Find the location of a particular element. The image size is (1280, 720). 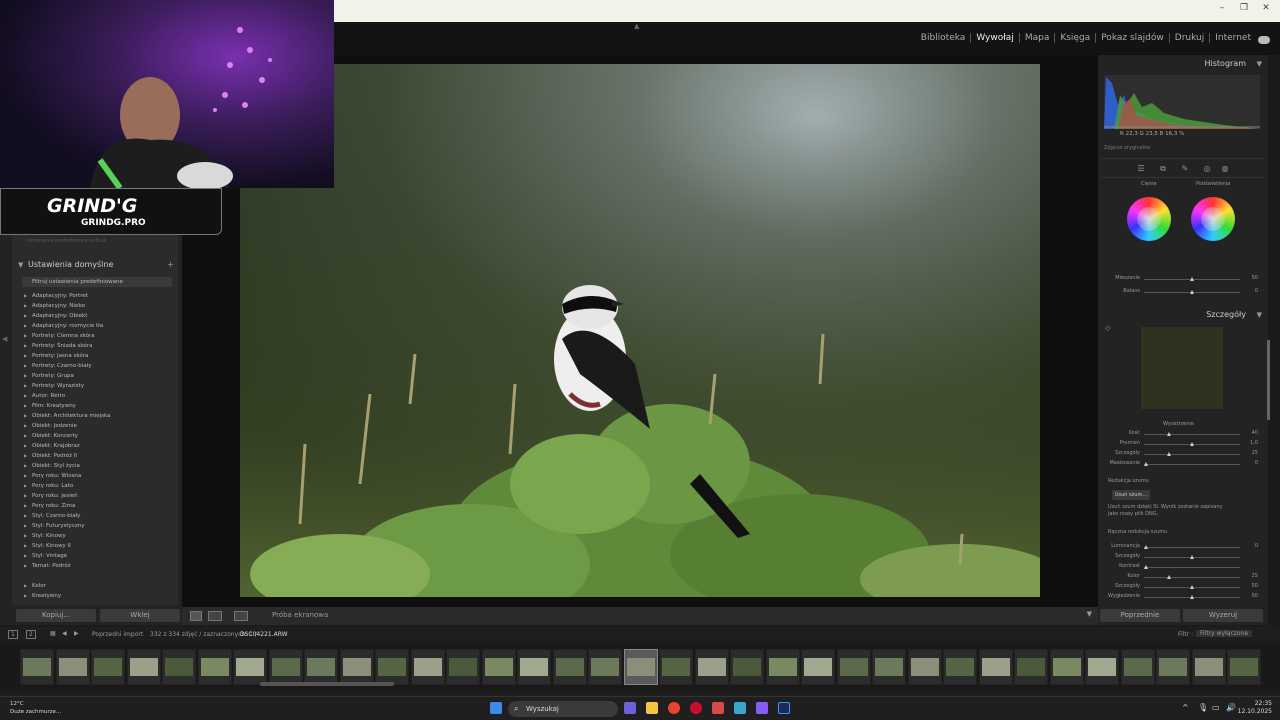

slider-value: 1,0 is located at coordinates (1251, 443).